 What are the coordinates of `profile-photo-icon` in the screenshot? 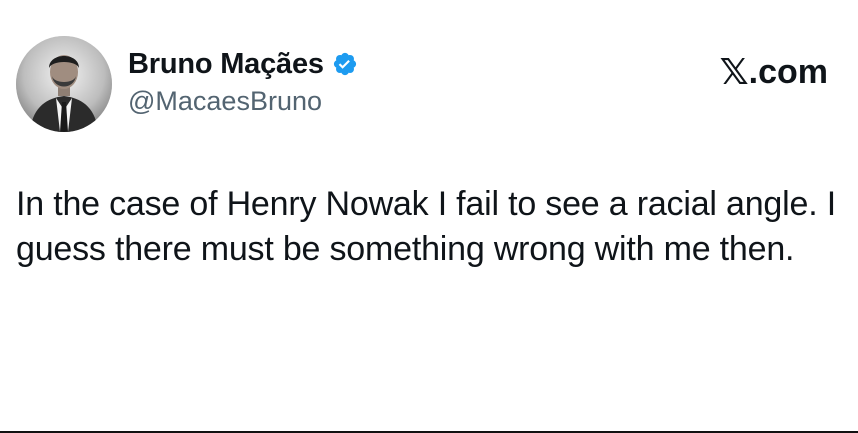 It's located at (64, 84).